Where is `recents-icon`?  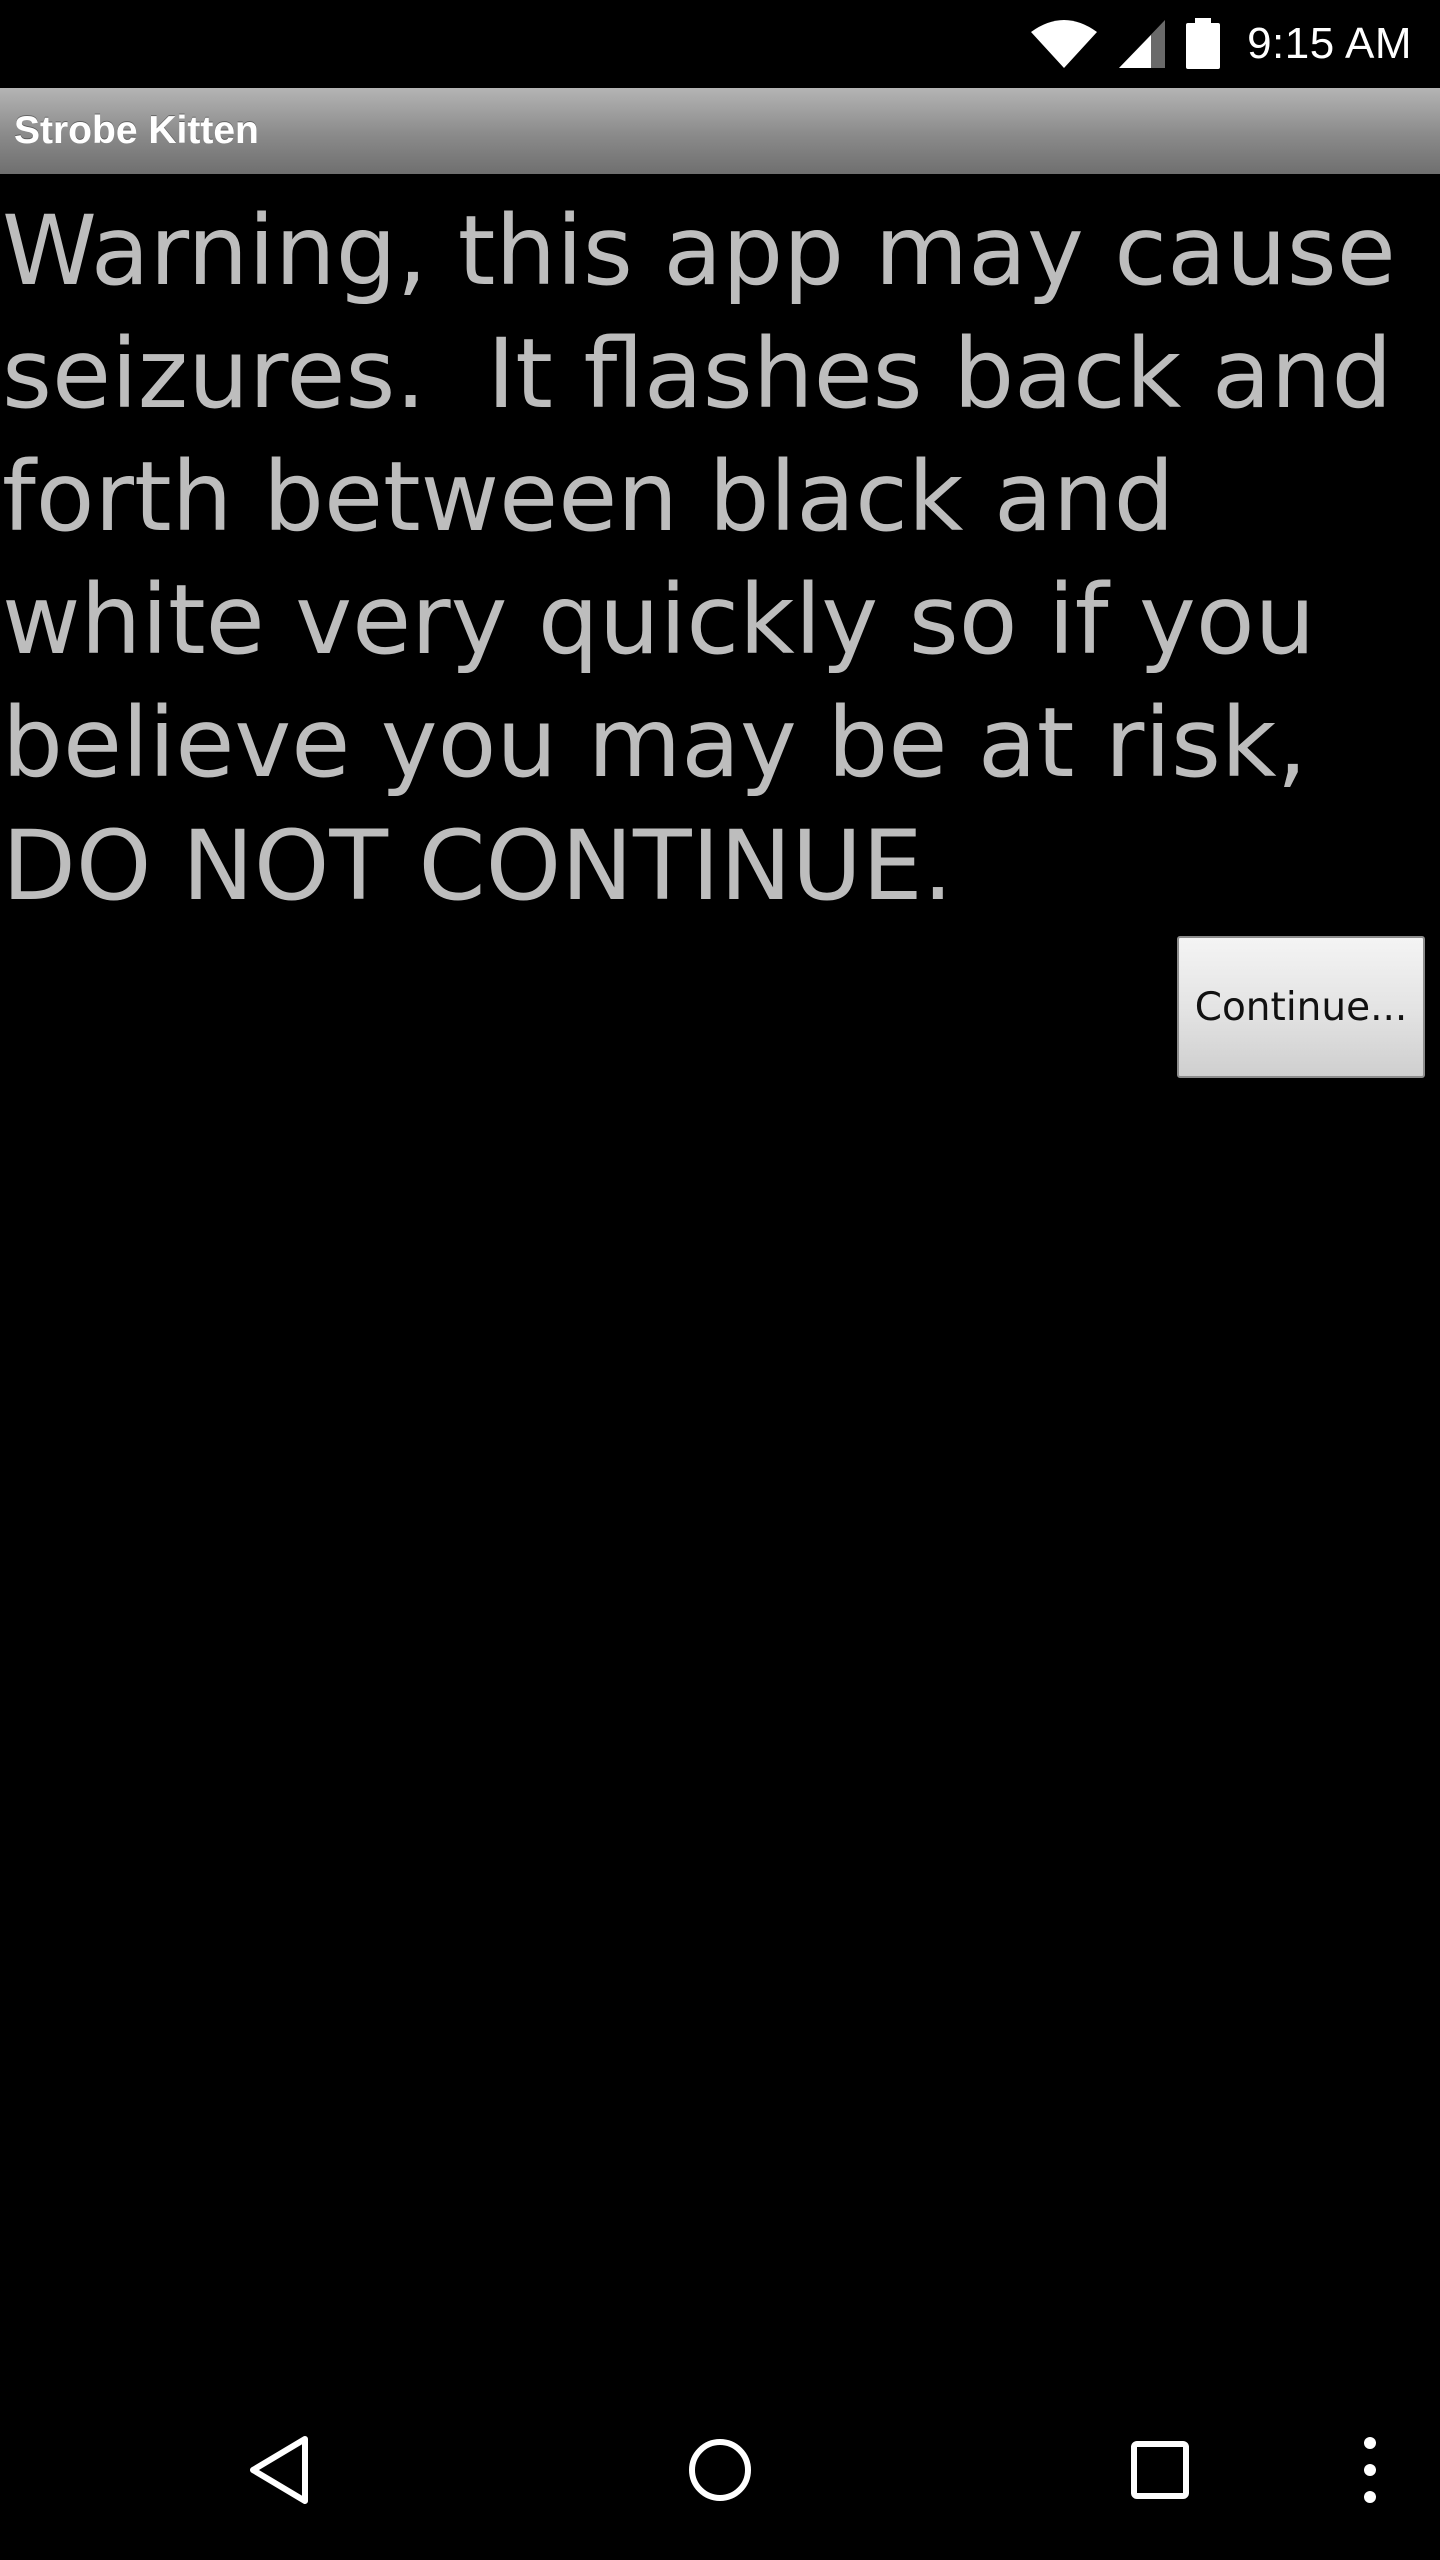 recents-icon is located at coordinates (1160, 2472).